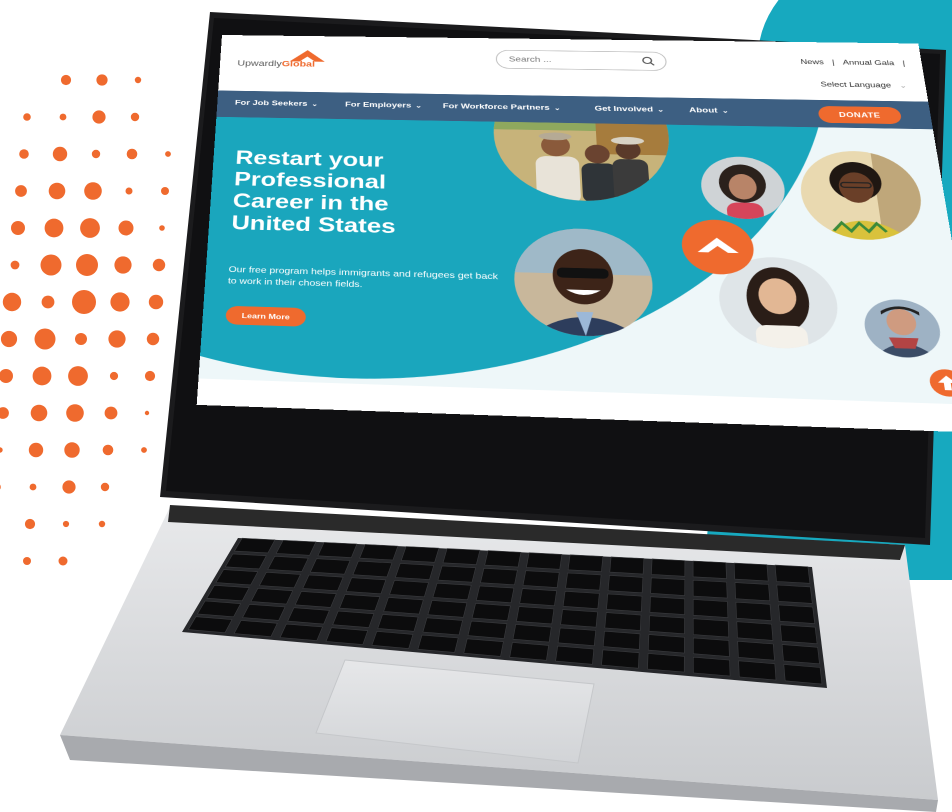 Image resolution: width=952 pixels, height=812 pixels. I want to click on logo: UpwardlyGlobal, so click(237, 59).